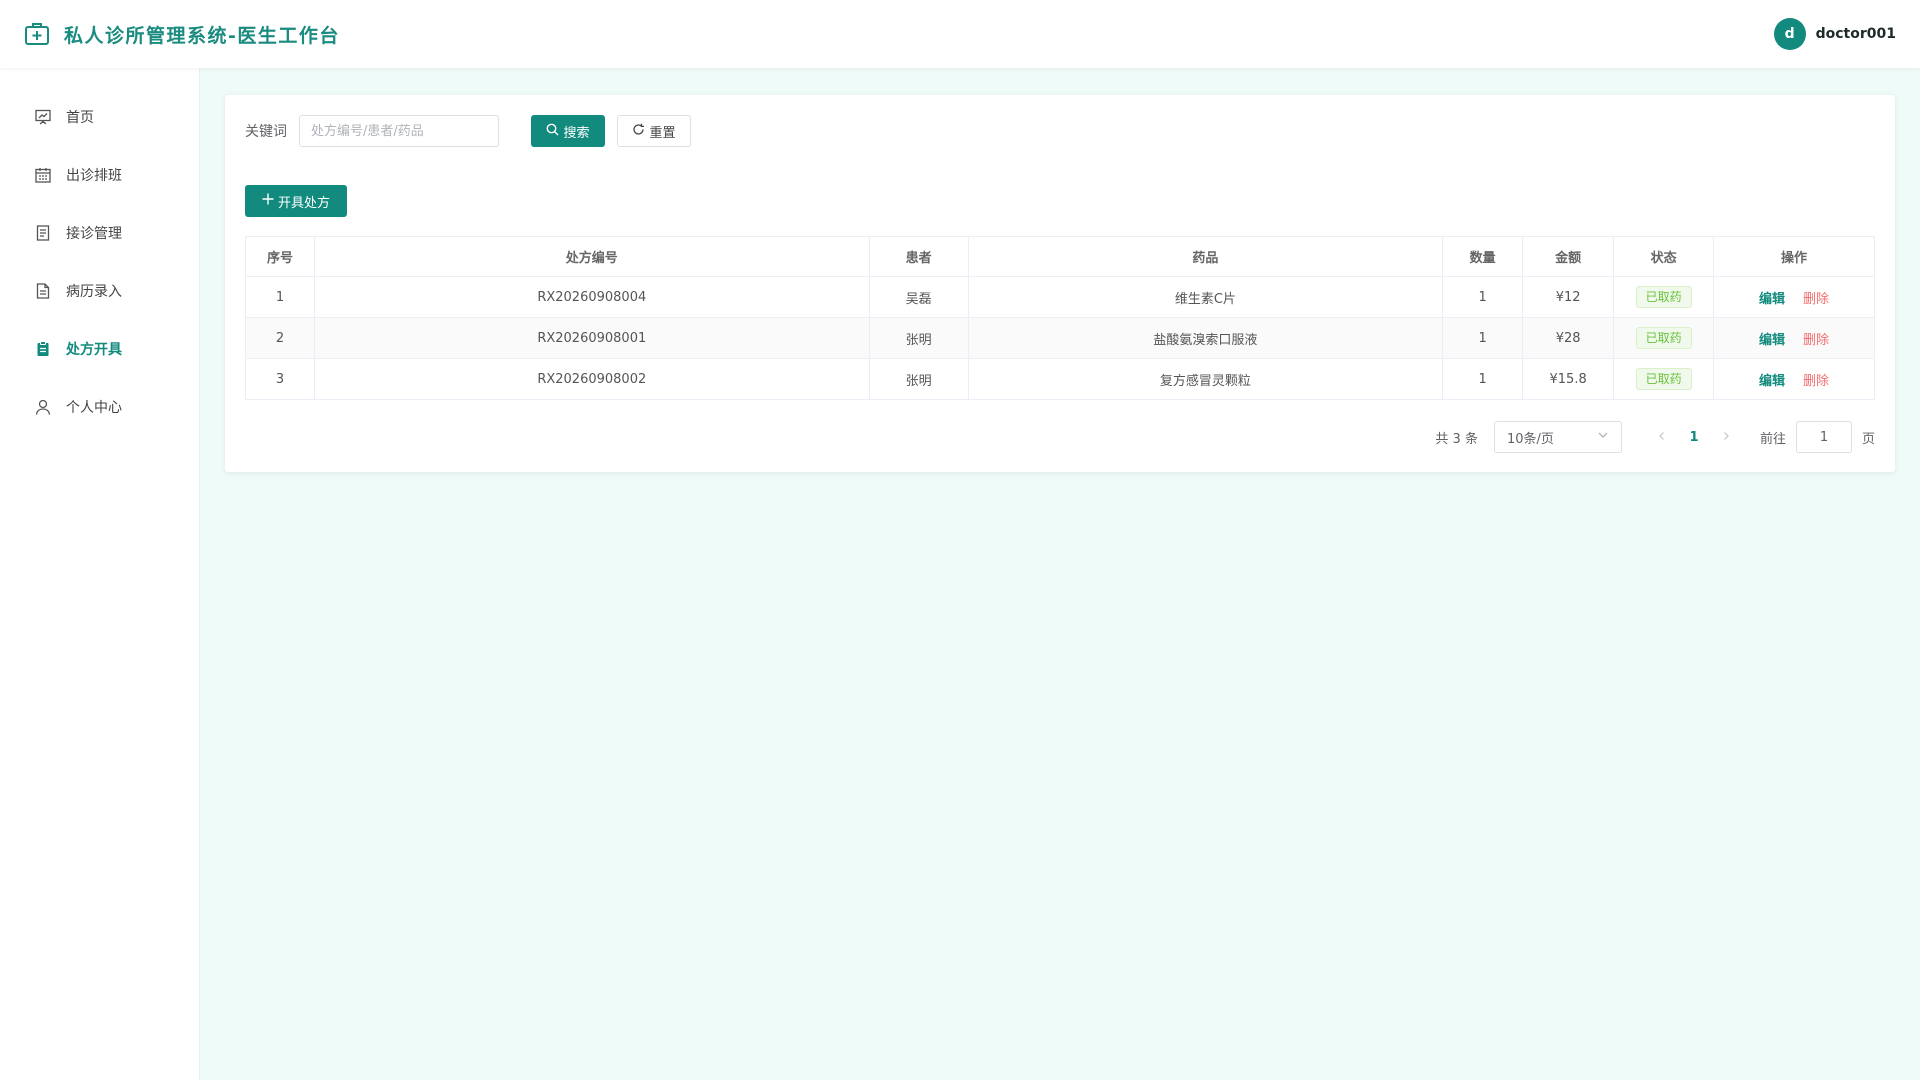  I want to click on document-list-icon, so click(43, 233).